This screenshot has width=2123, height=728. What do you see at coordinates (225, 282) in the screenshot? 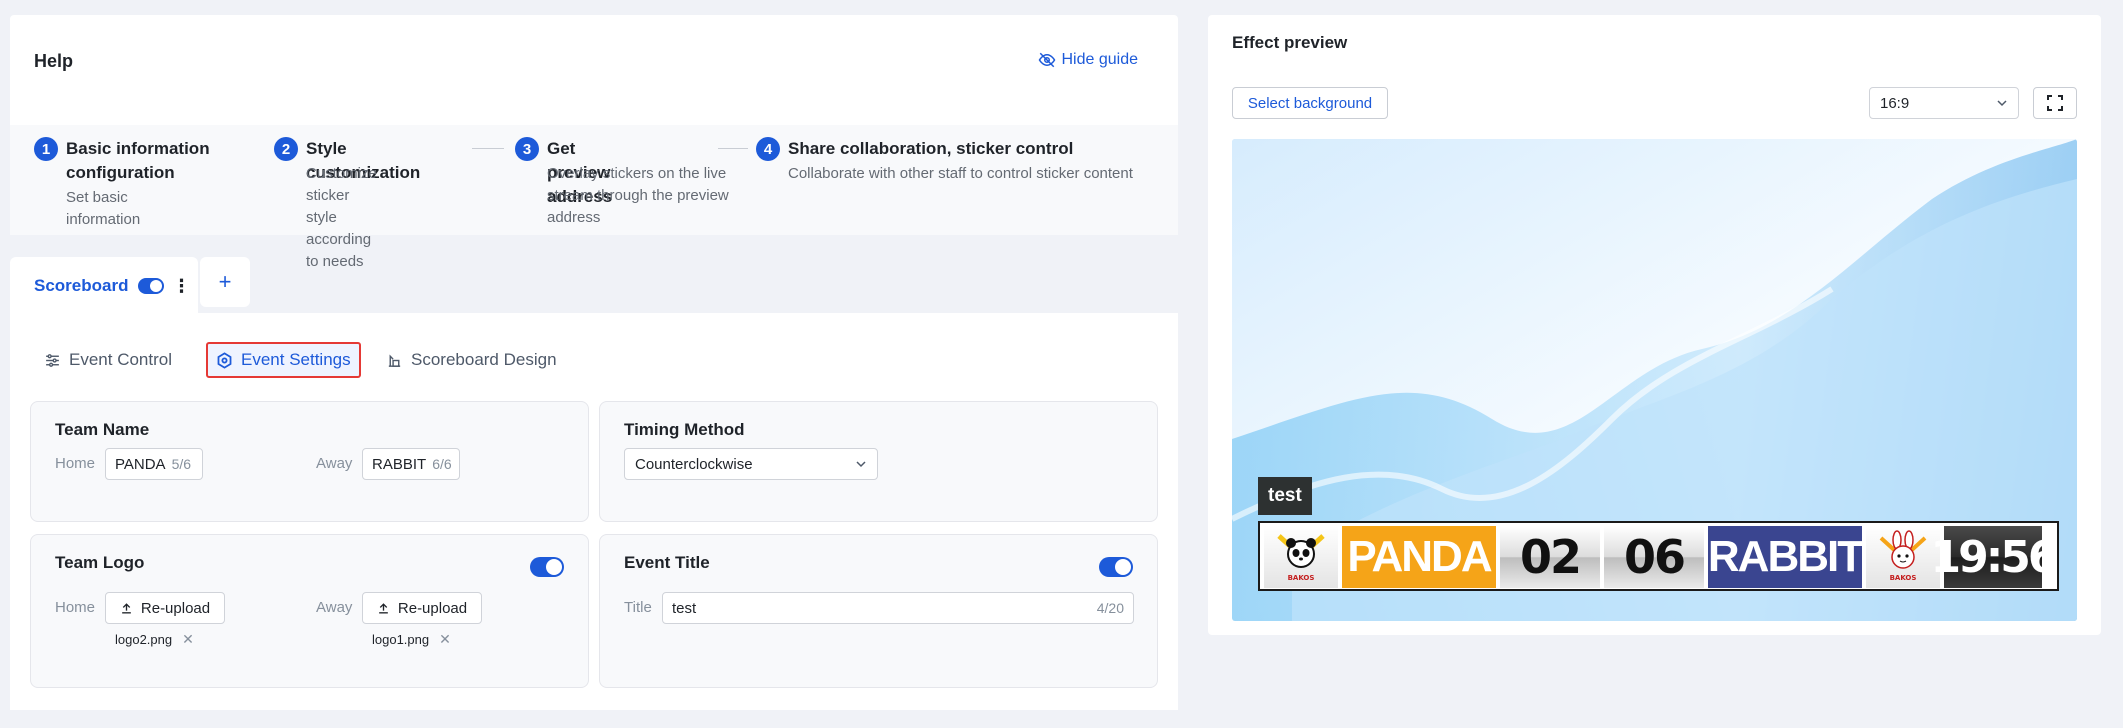
I see `add-tab-button: +` at bounding box center [225, 282].